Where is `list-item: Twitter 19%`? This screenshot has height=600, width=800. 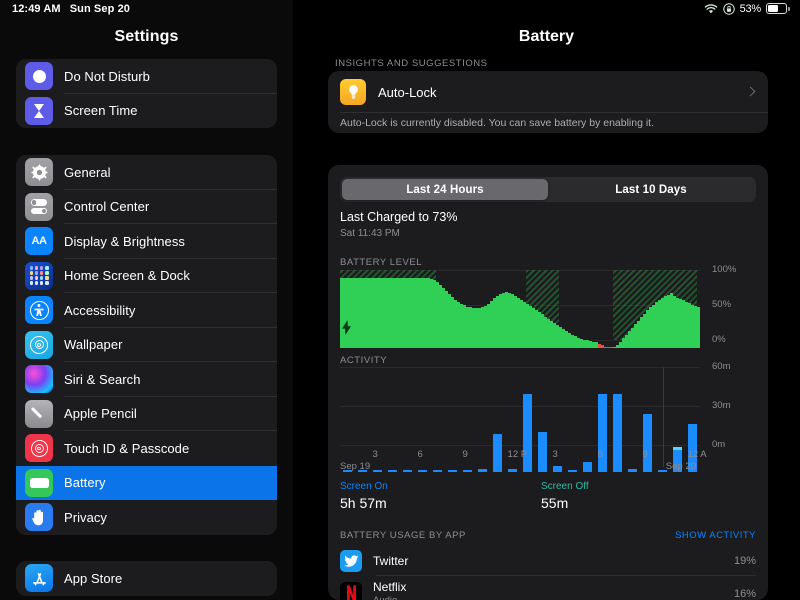 list-item: Twitter 19% is located at coordinates (548, 561).